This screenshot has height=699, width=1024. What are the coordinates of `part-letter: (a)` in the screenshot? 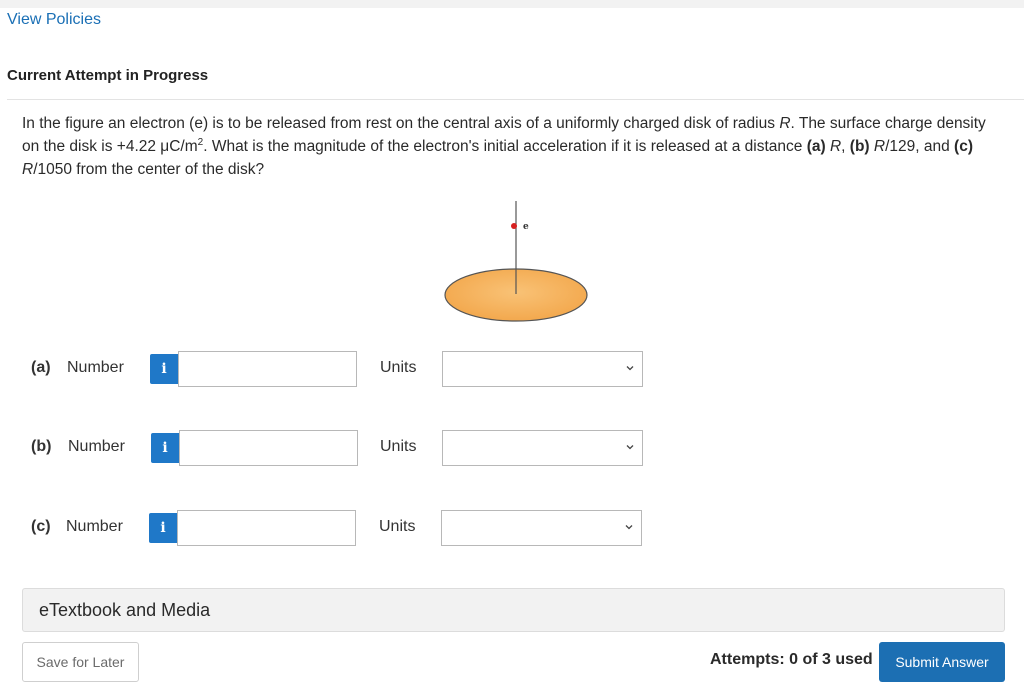 It's located at (41, 367).